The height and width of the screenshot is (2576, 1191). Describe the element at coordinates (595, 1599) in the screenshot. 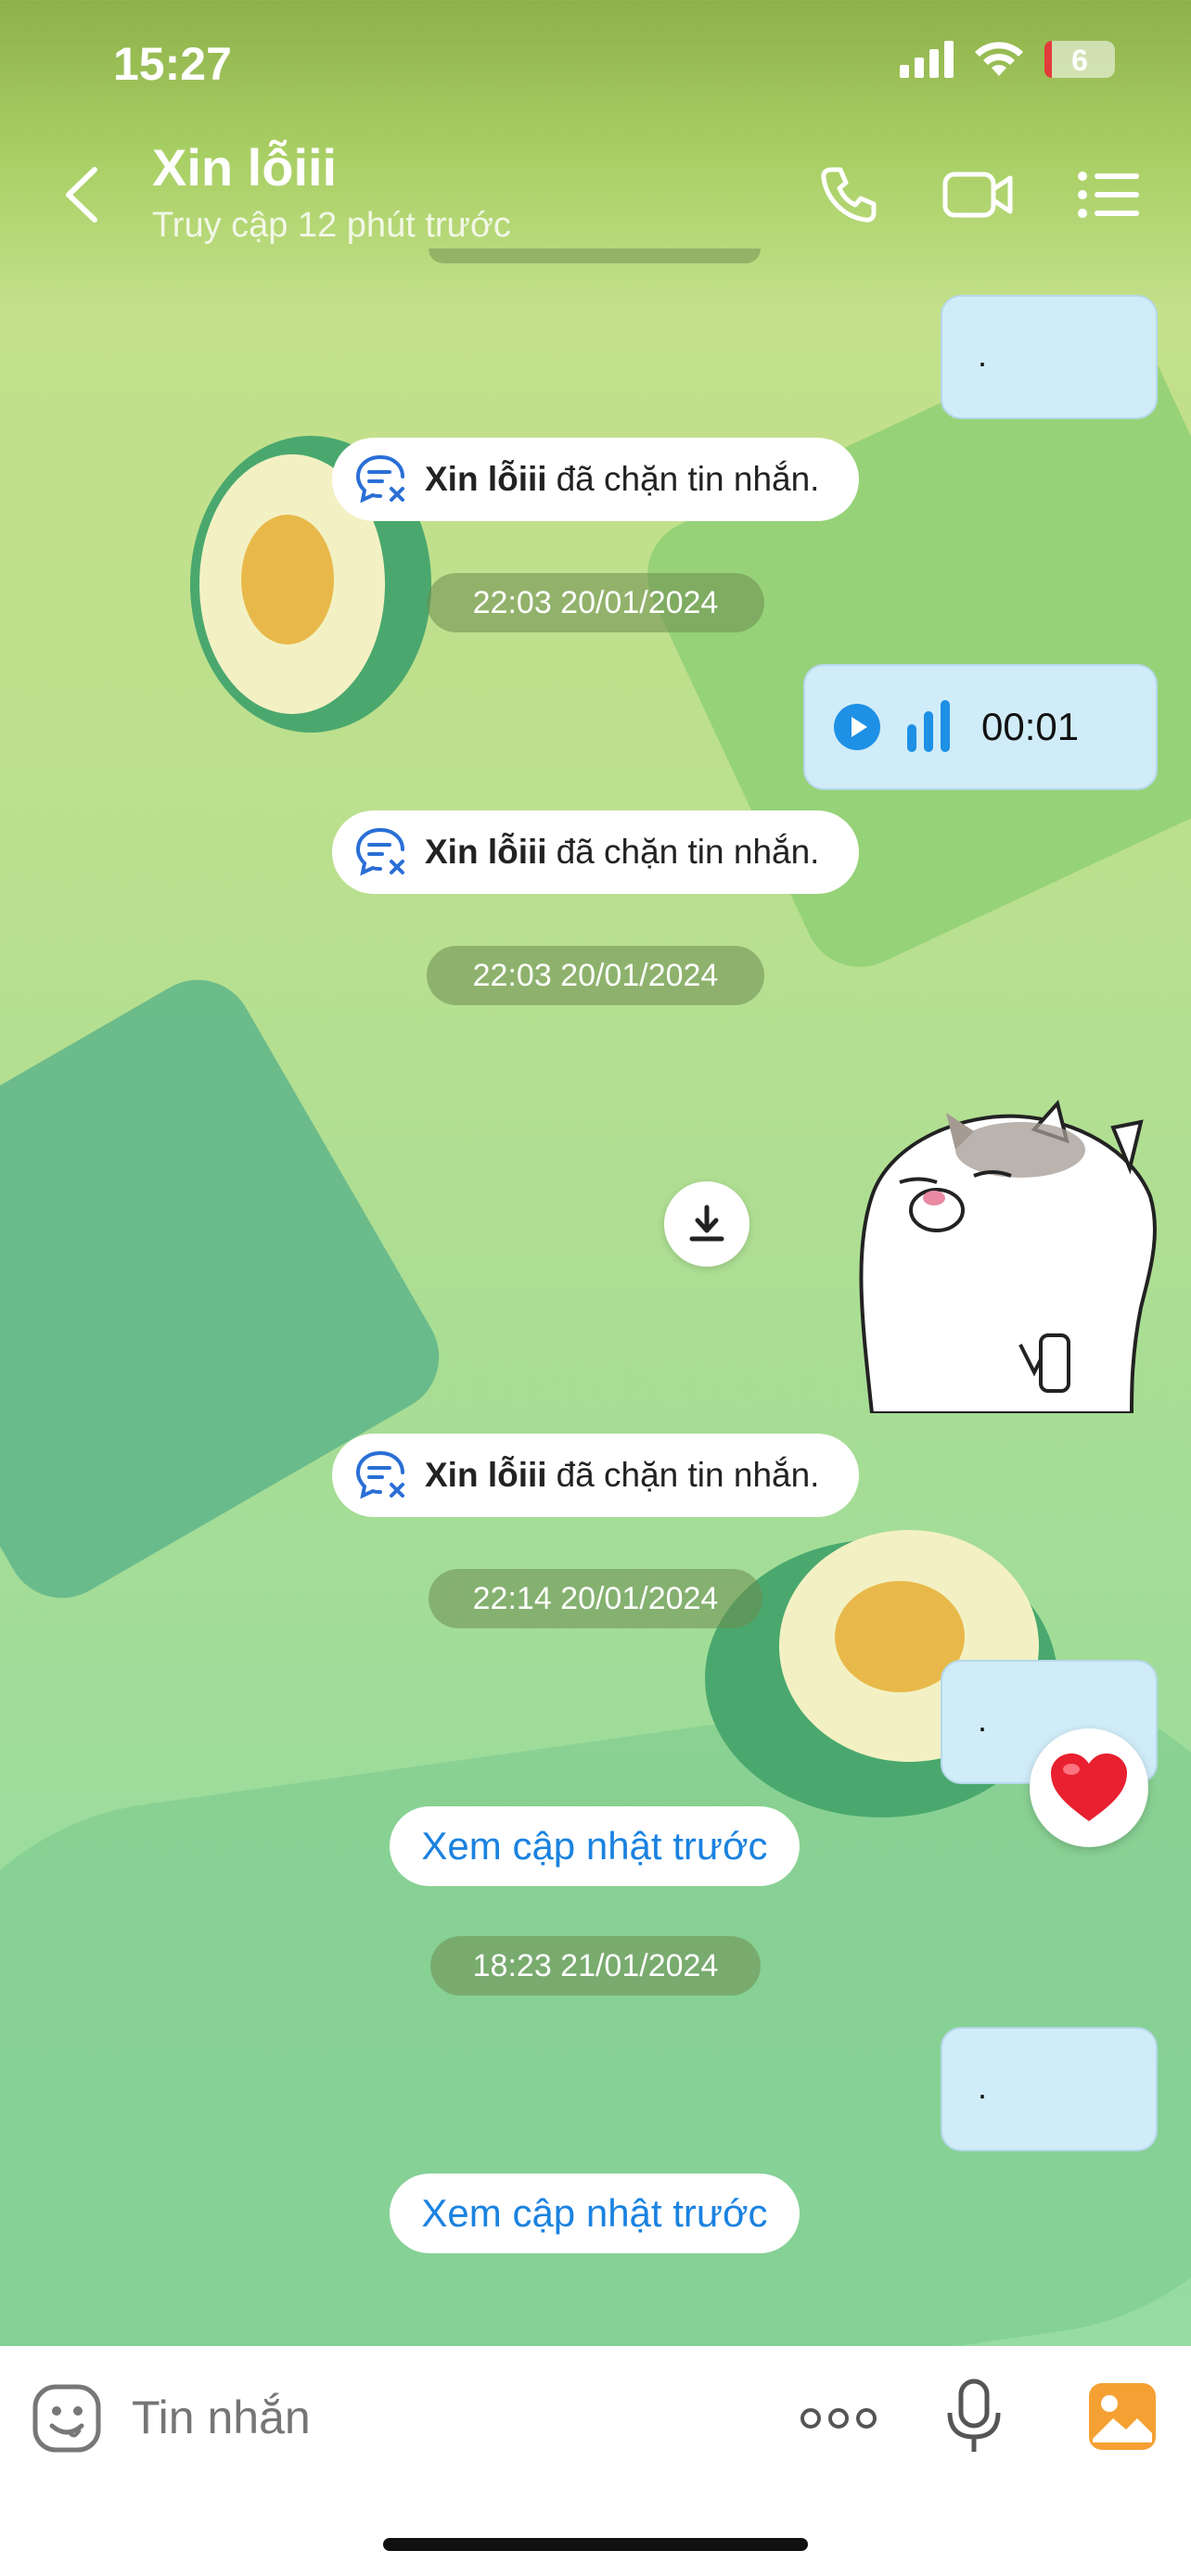

I see `time-divider: 22:14 20/01/2024` at that location.